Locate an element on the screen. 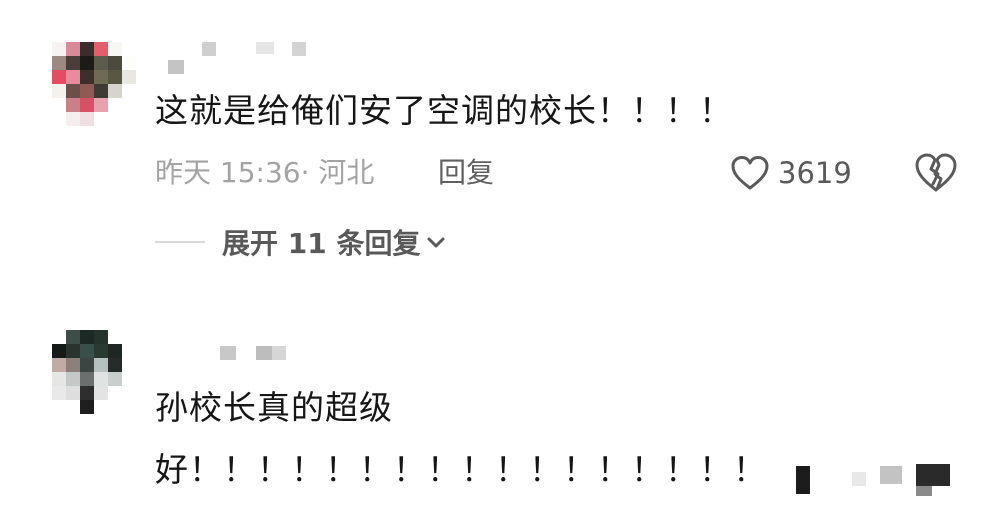 This screenshot has height=512, width=1000. comment-text: 孙校长真的超级 is located at coordinates (274, 407).